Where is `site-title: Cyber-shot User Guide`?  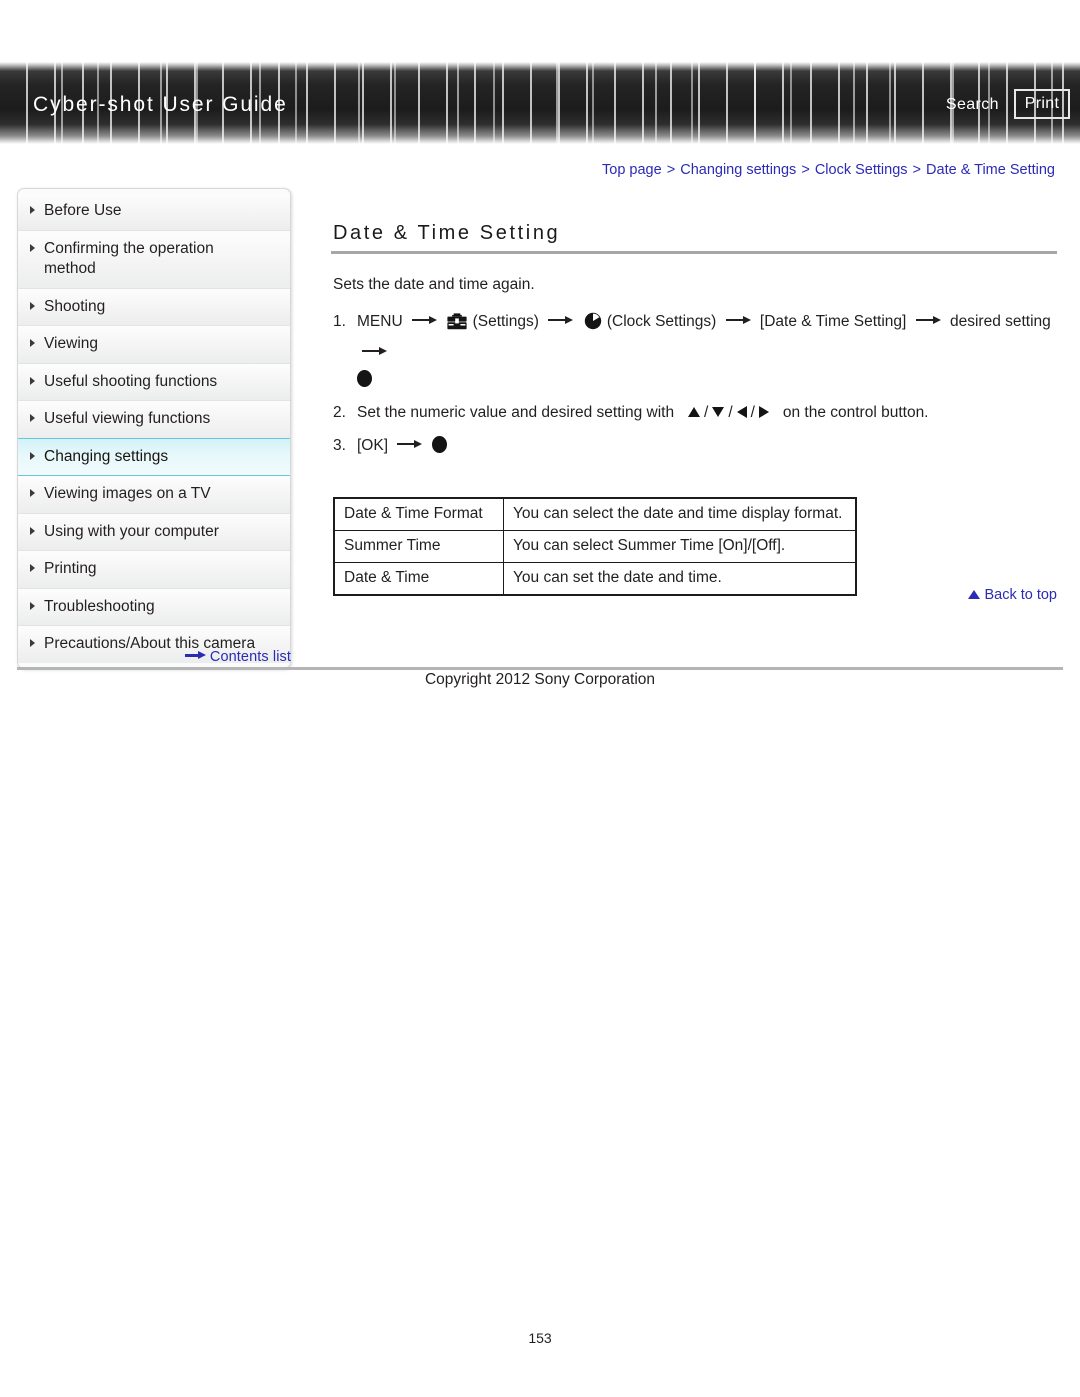
site-title: Cyber-shot User Guide is located at coordinates (160, 104).